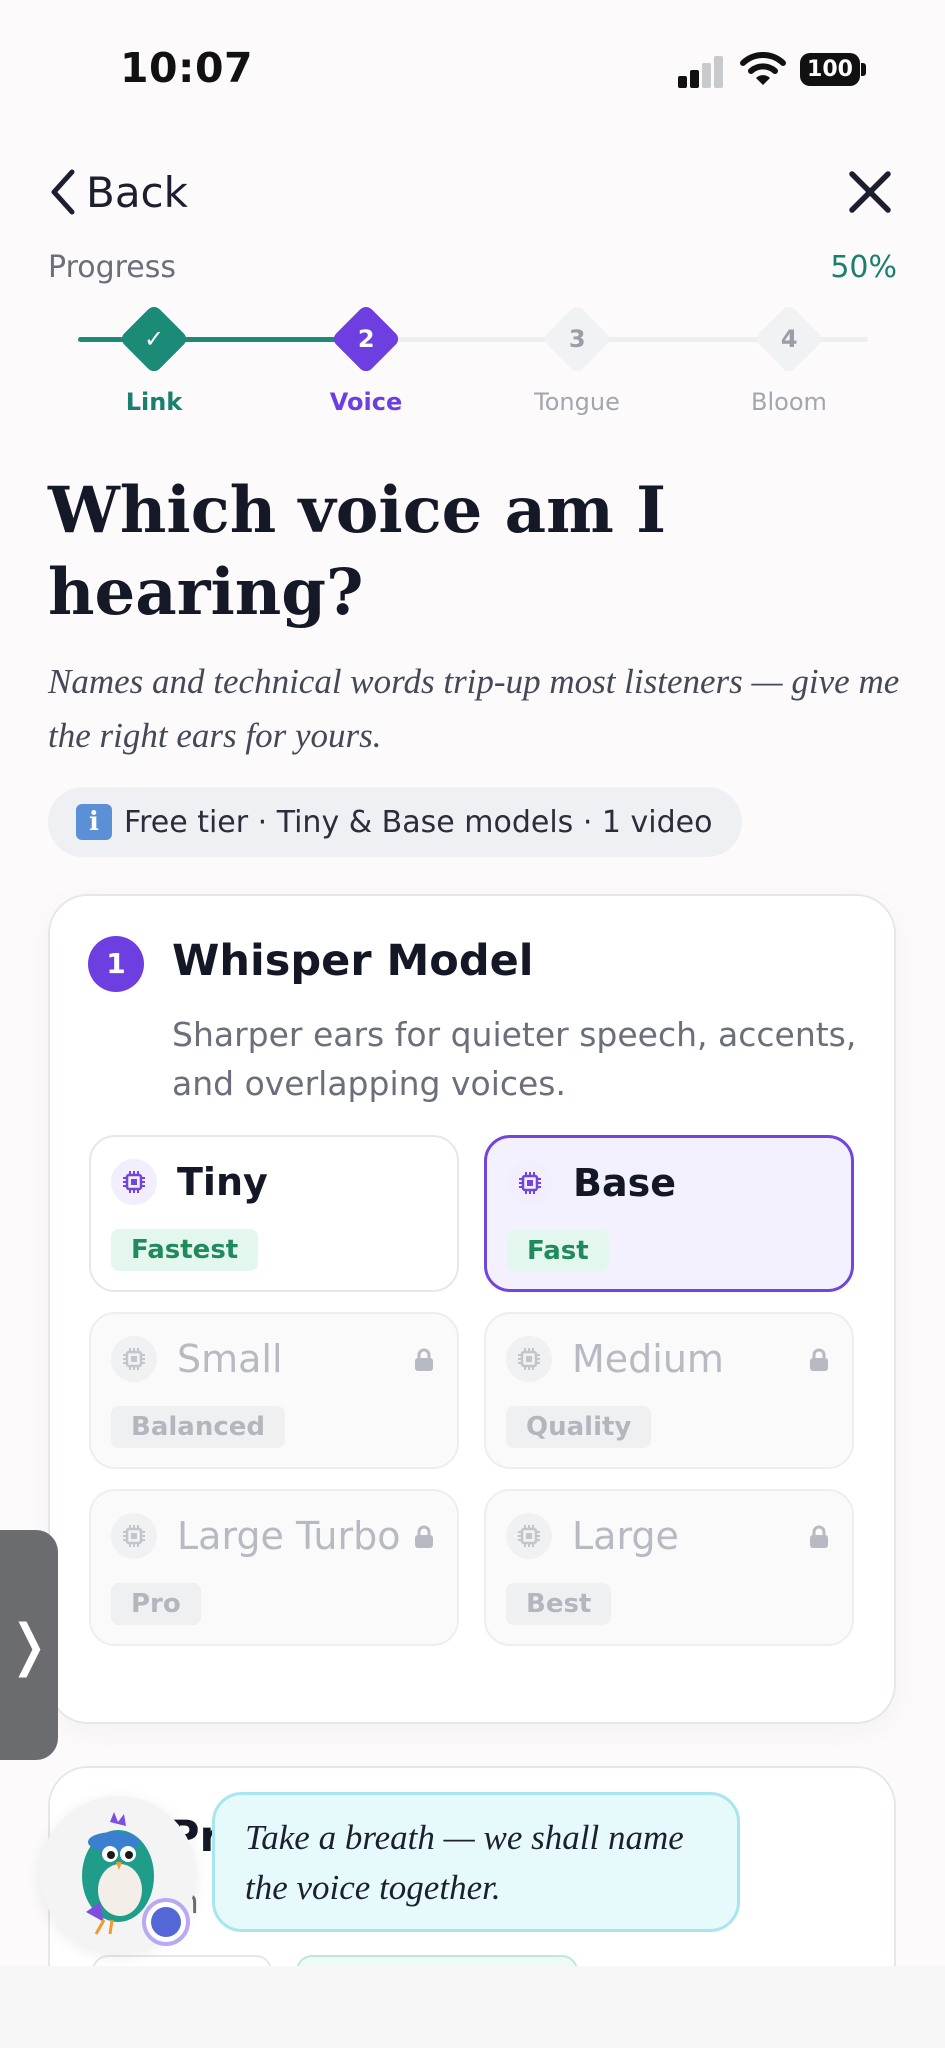 The height and width of the screenshot is (2048, 945). What do you see at coordinates (763, 68) in the screenshot?
I see `wifi-icon` at bounding box center [763, 68].